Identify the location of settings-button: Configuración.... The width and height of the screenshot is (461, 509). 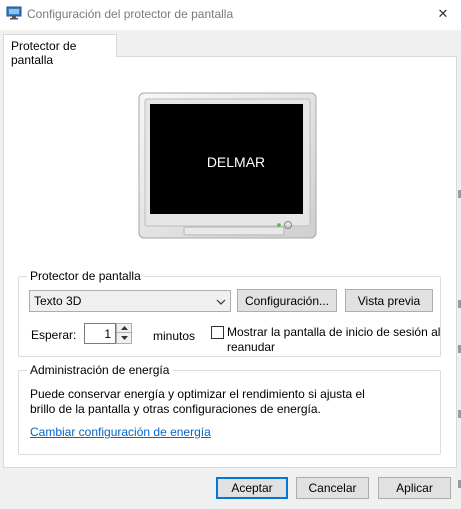
(287, 300).